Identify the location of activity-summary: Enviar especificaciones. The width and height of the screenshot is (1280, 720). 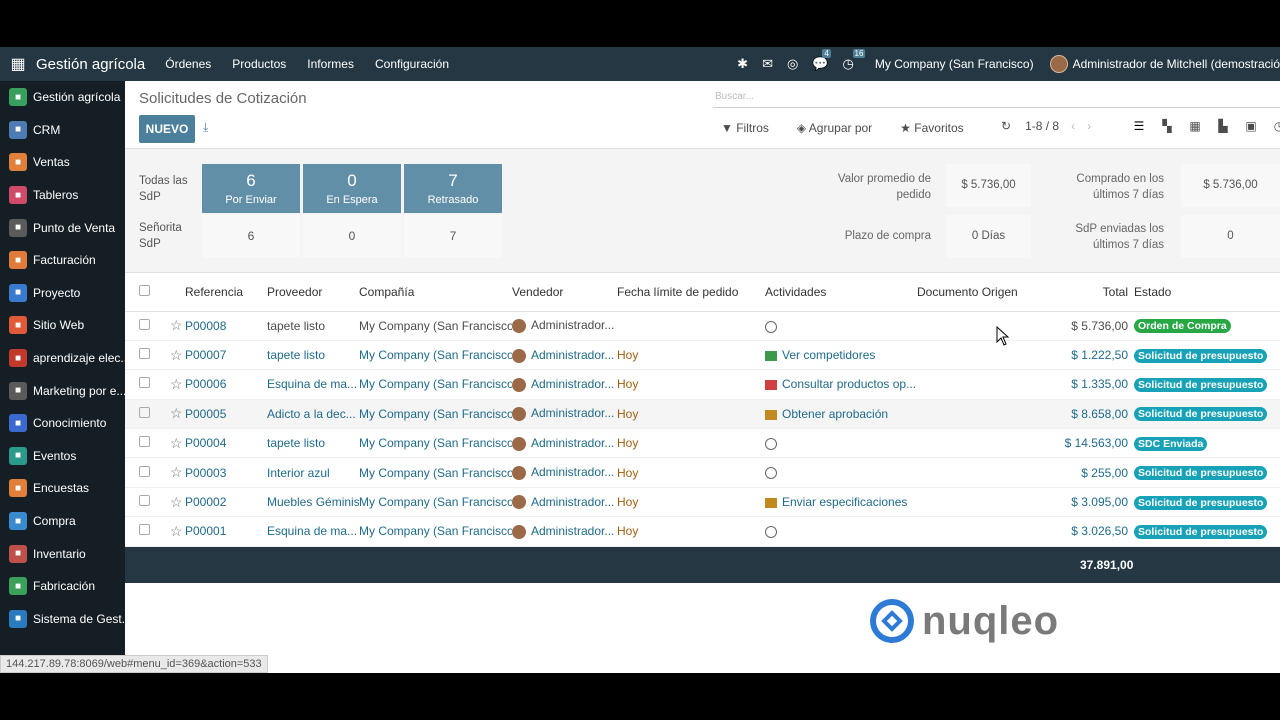
(844, 502).